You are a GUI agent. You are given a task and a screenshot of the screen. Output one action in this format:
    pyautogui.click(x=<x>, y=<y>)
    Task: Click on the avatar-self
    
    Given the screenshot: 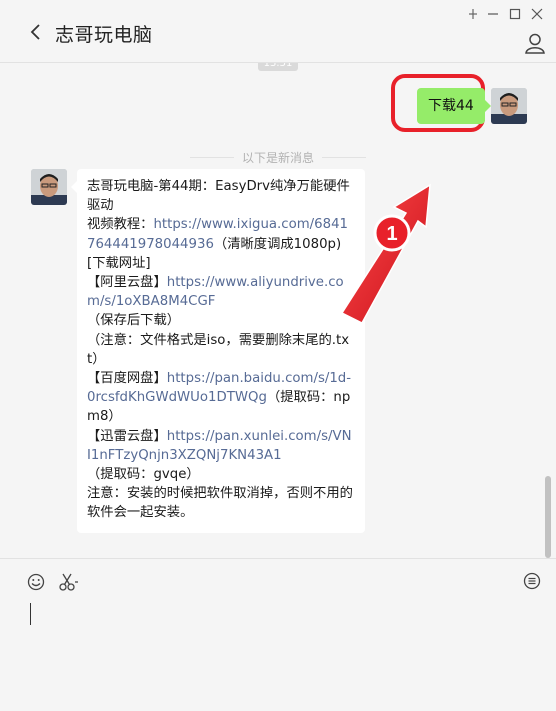 What is the action you would take?
    pyautogui.click(x=509, y=106)
    